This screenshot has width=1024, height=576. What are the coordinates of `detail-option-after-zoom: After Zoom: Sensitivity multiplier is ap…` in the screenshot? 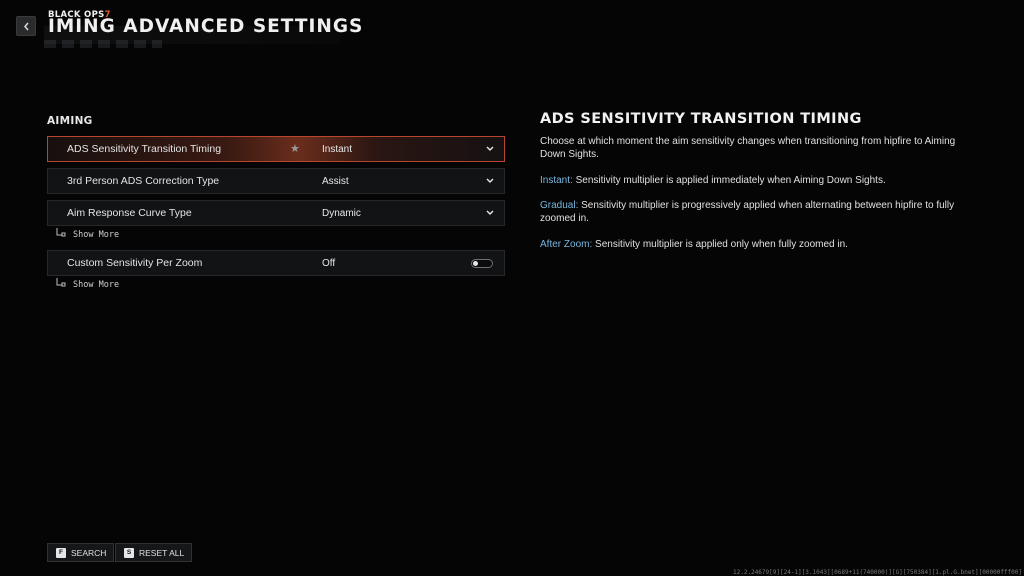 It's located at (760, 244).